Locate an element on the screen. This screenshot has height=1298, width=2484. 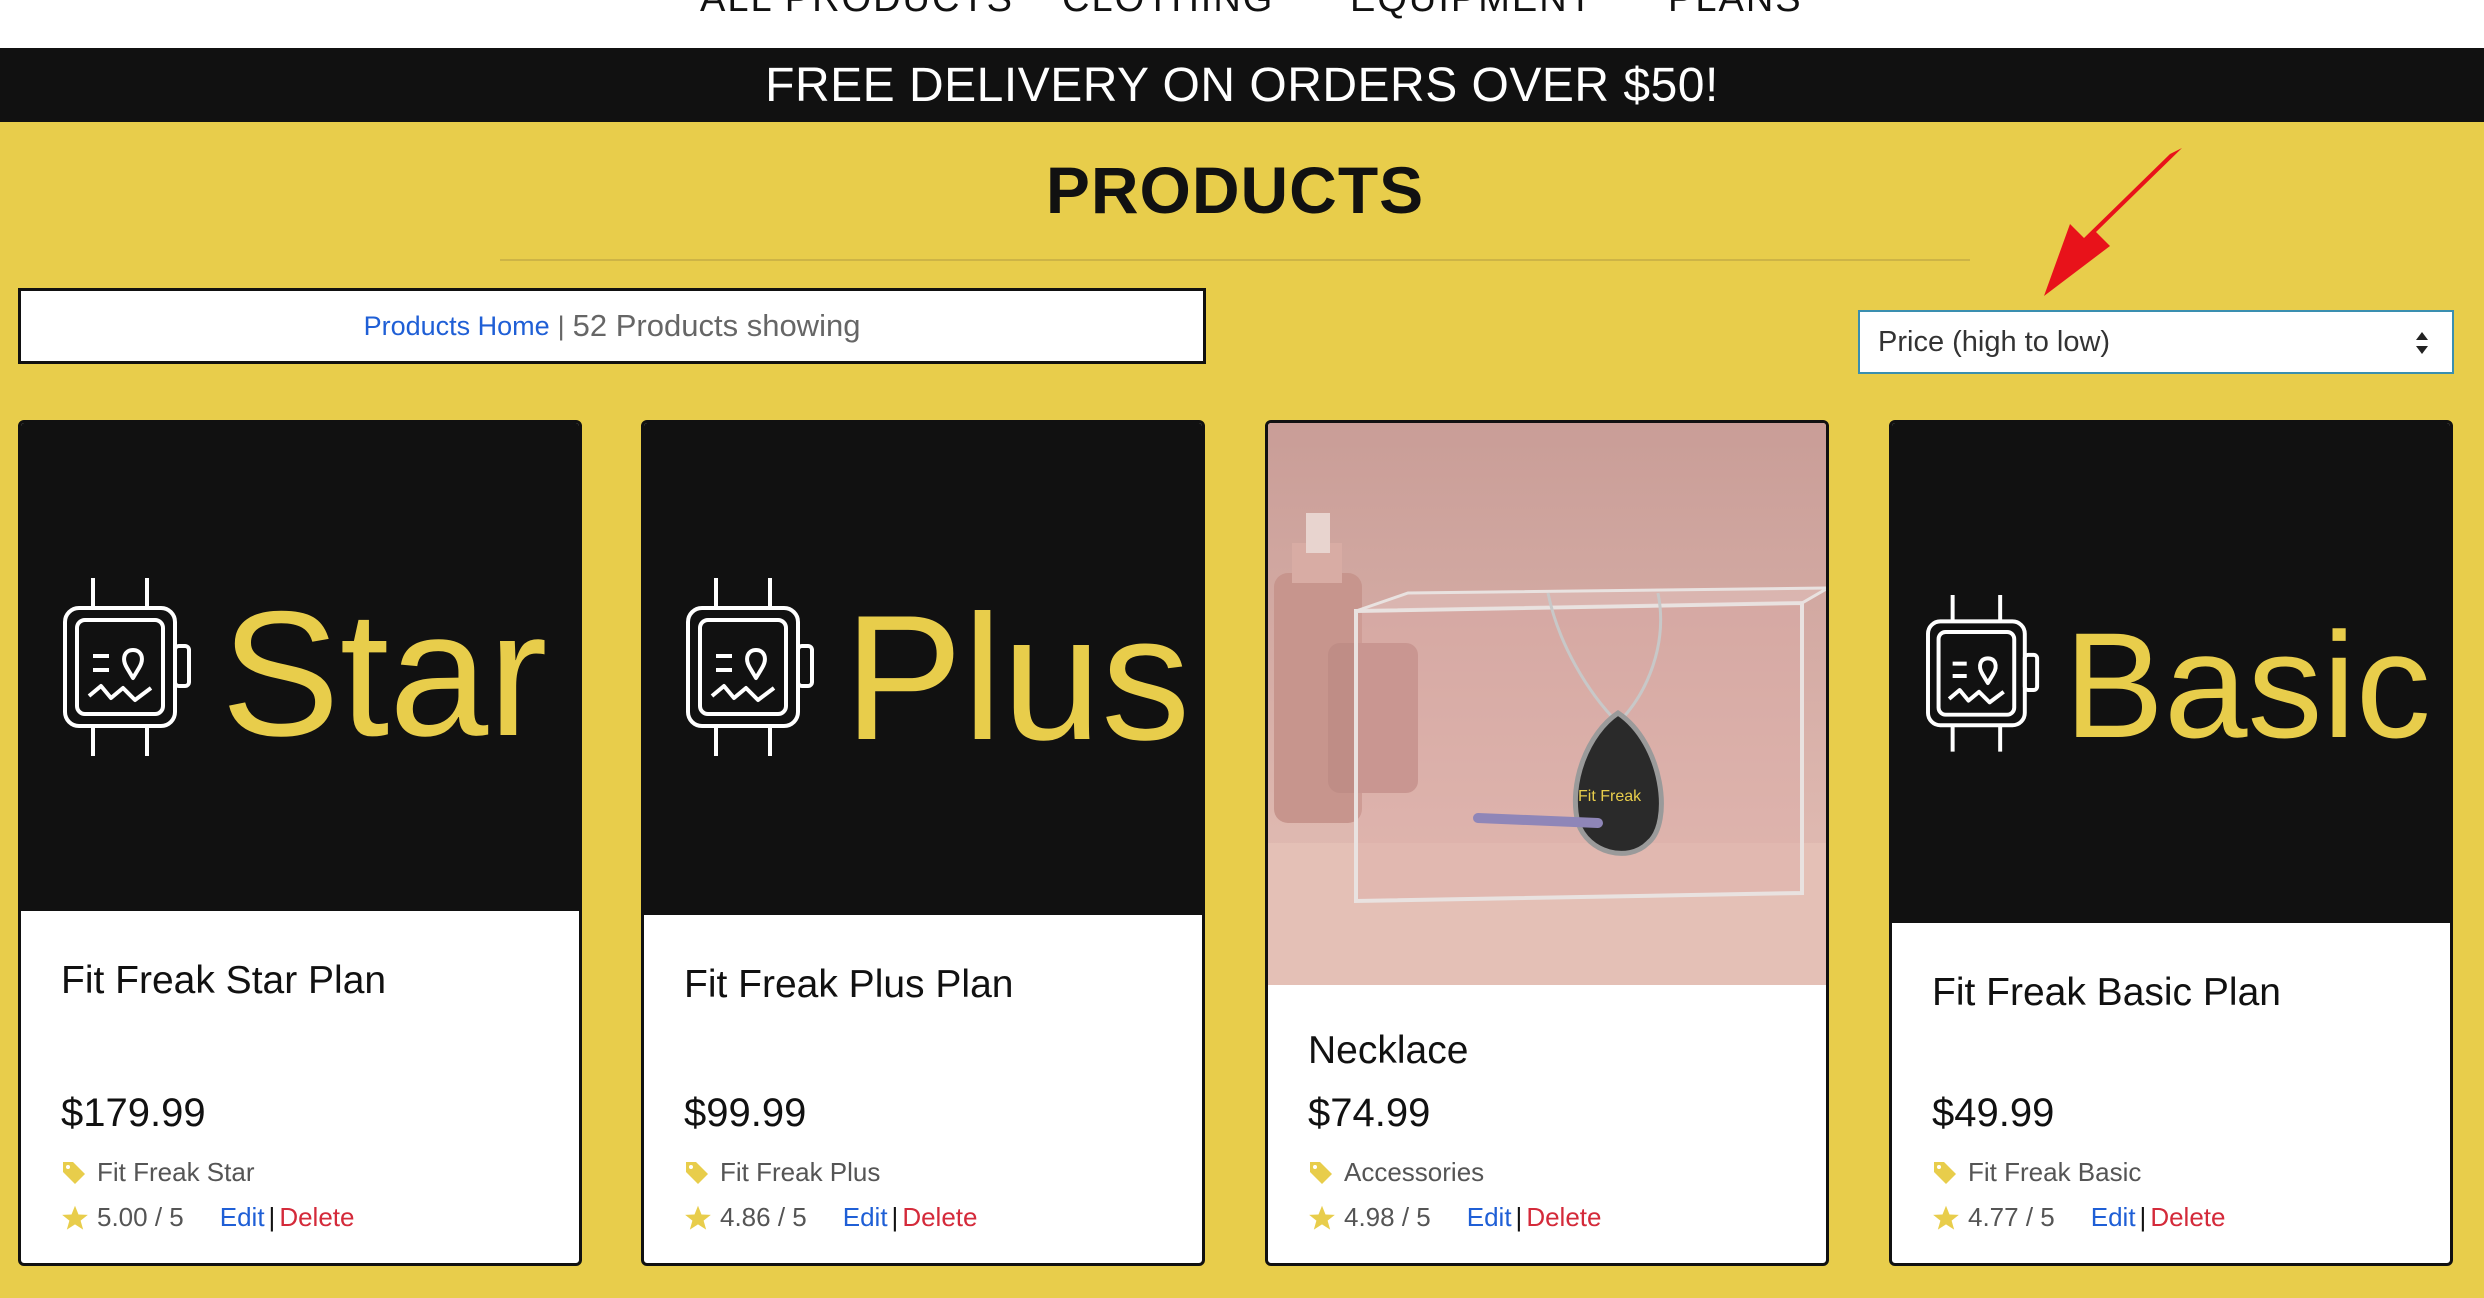
up-down-caret-icon is located at coordinates (2422, 343).